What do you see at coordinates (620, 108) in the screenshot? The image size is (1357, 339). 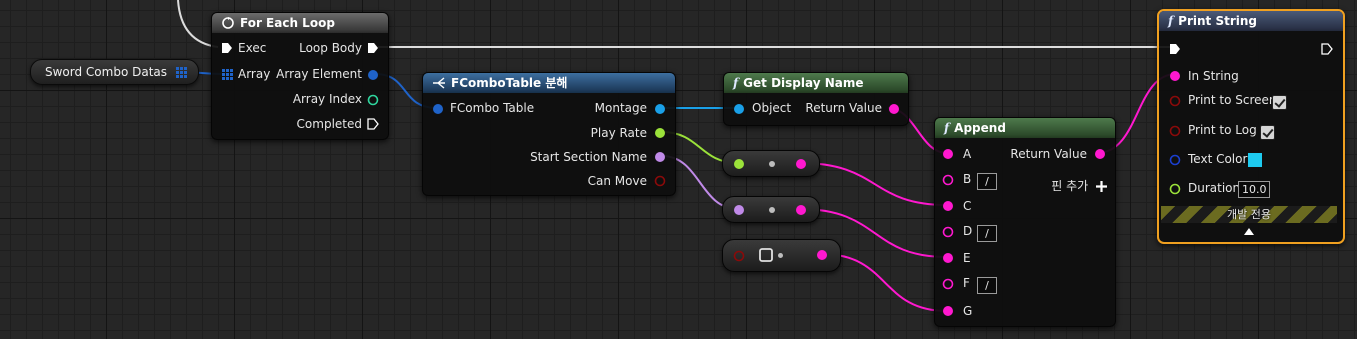 I see `montage-label: Montage` at bounding box center [620, 108].